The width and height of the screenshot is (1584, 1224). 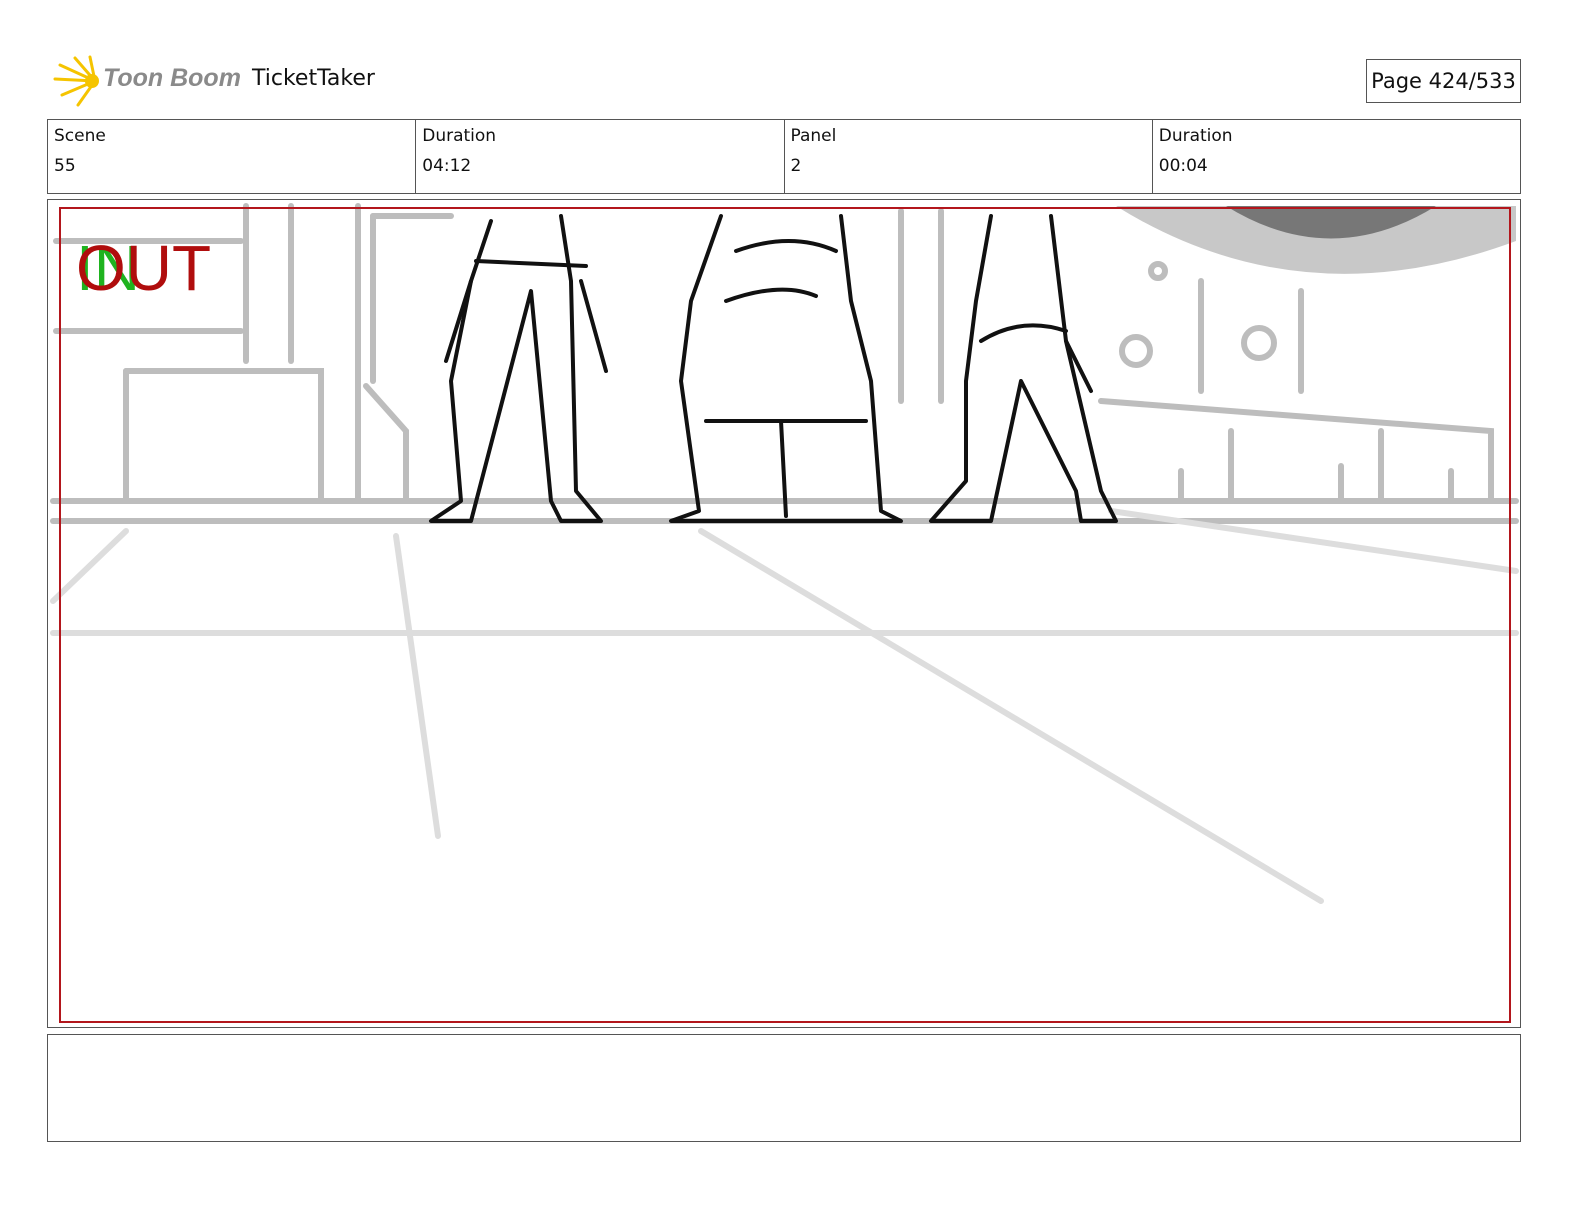 What do you see at coordinates (1195, 136) in the screenshot?
I see `panel-duration-label: Duration` at bounding box center [1195, 136].